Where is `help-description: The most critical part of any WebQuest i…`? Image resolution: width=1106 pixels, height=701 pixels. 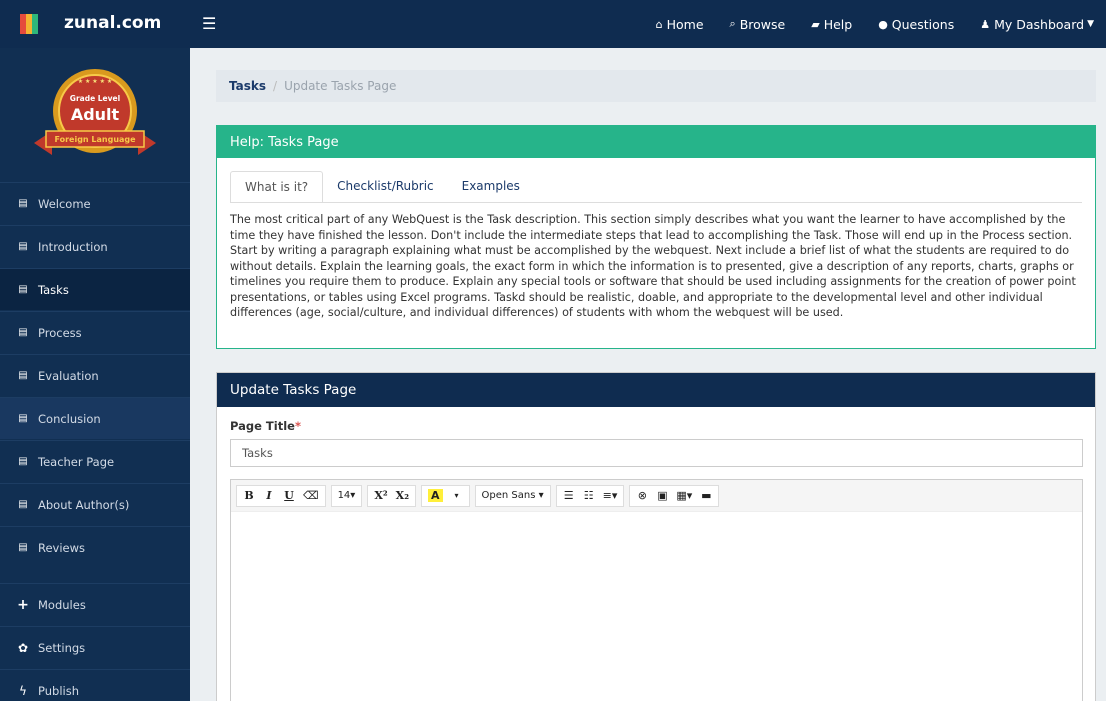
help-description: The most critical part of any WebQuest i… is located at coordinates (653, 266).